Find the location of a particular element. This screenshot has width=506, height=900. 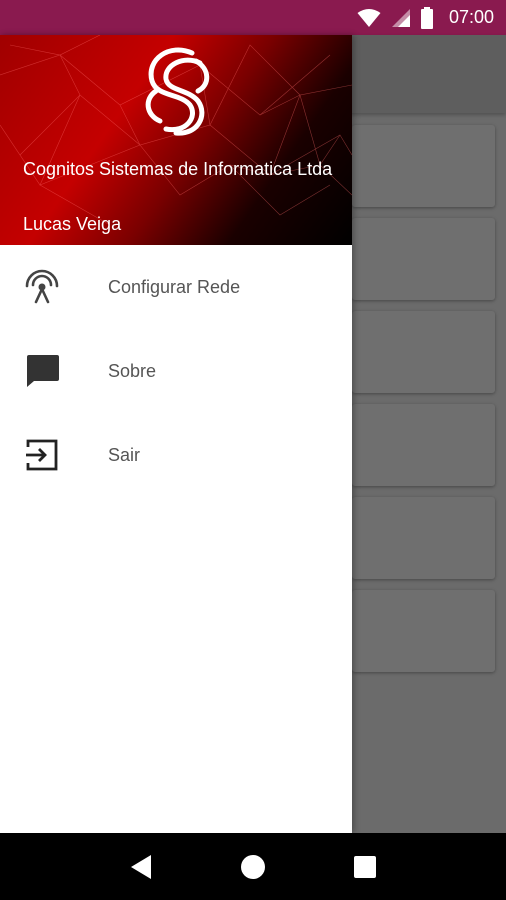

status-time: 07:00 is located at coordinates (471, 17).